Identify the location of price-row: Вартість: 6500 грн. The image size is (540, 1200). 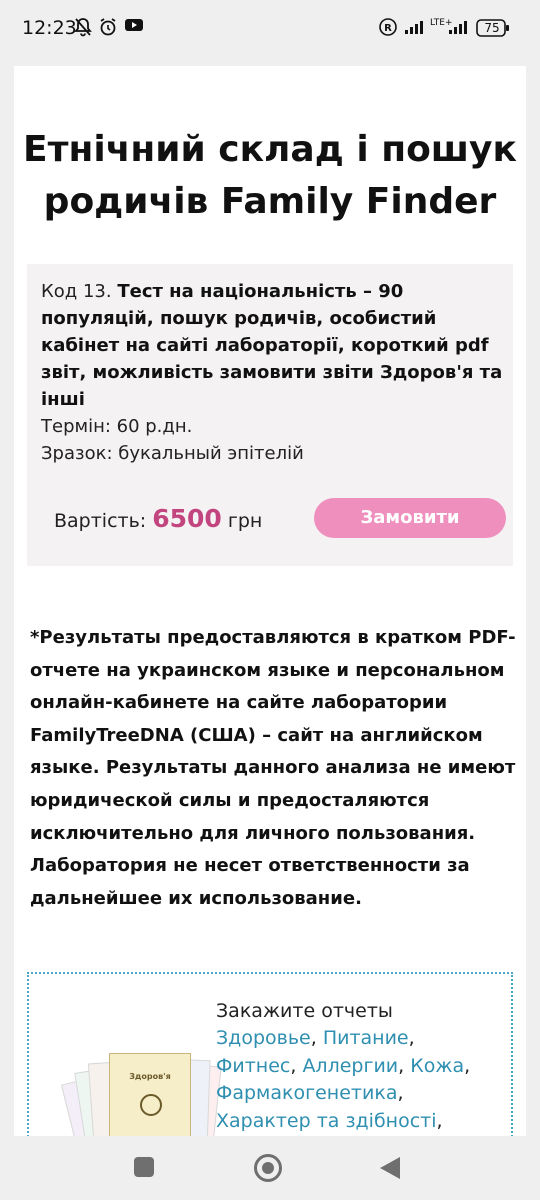
(158, 520).